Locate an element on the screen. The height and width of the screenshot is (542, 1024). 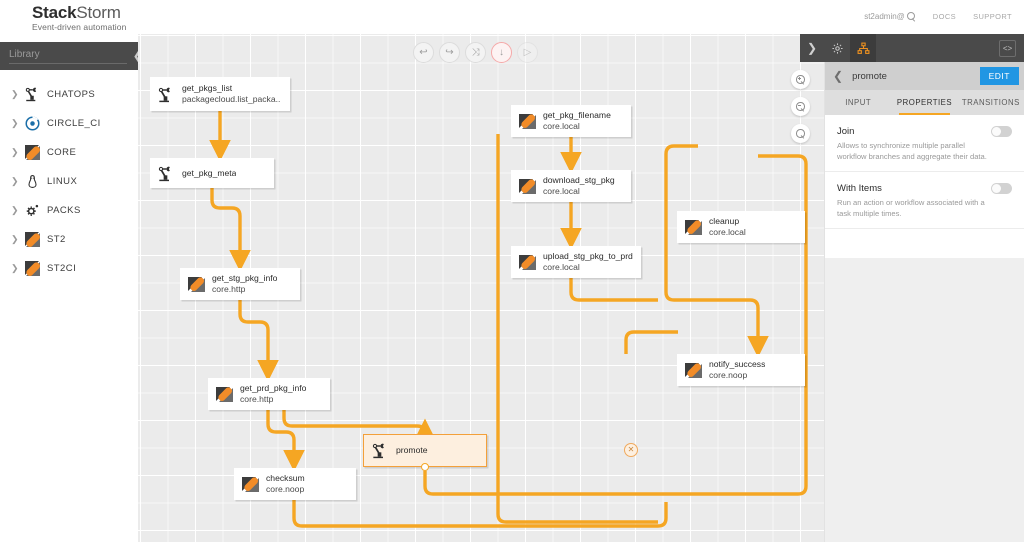
panel-toolbar: ❯ <> is located at coordinates (912, 48).